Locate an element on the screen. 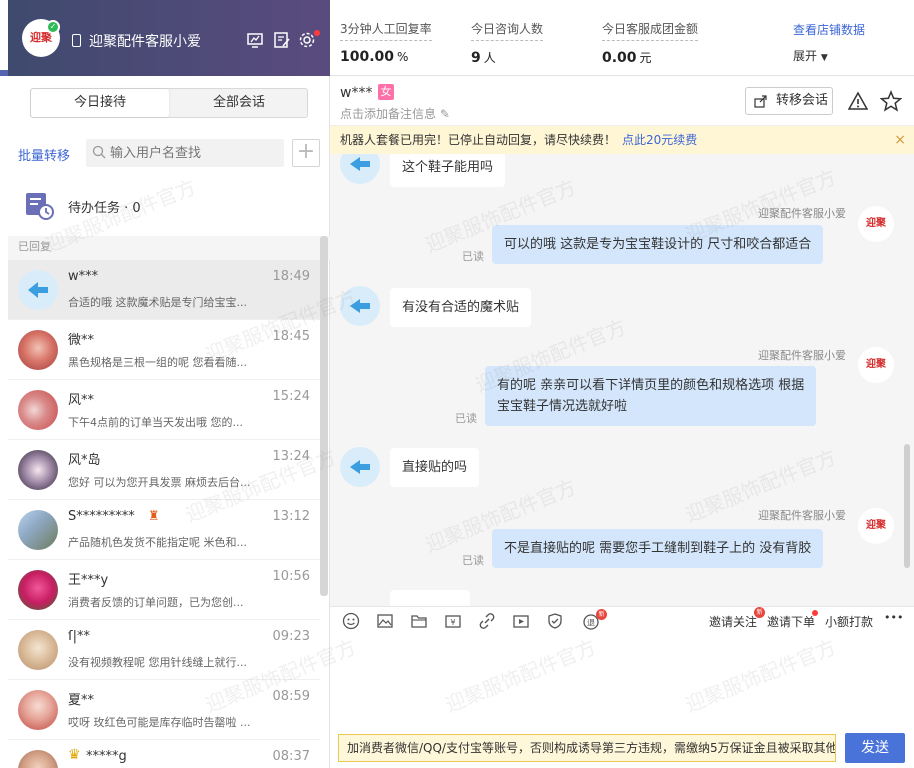 The image size is (914, 768). warning-icon is located at coordinates (858, 101).